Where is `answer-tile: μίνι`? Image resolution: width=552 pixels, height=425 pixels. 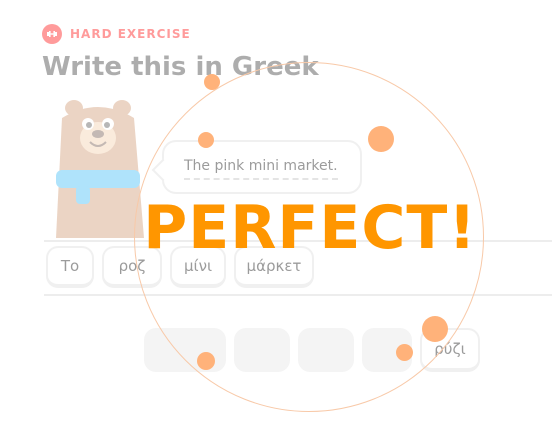
answer-tile: μίνι is located at coordinates (198, 267).